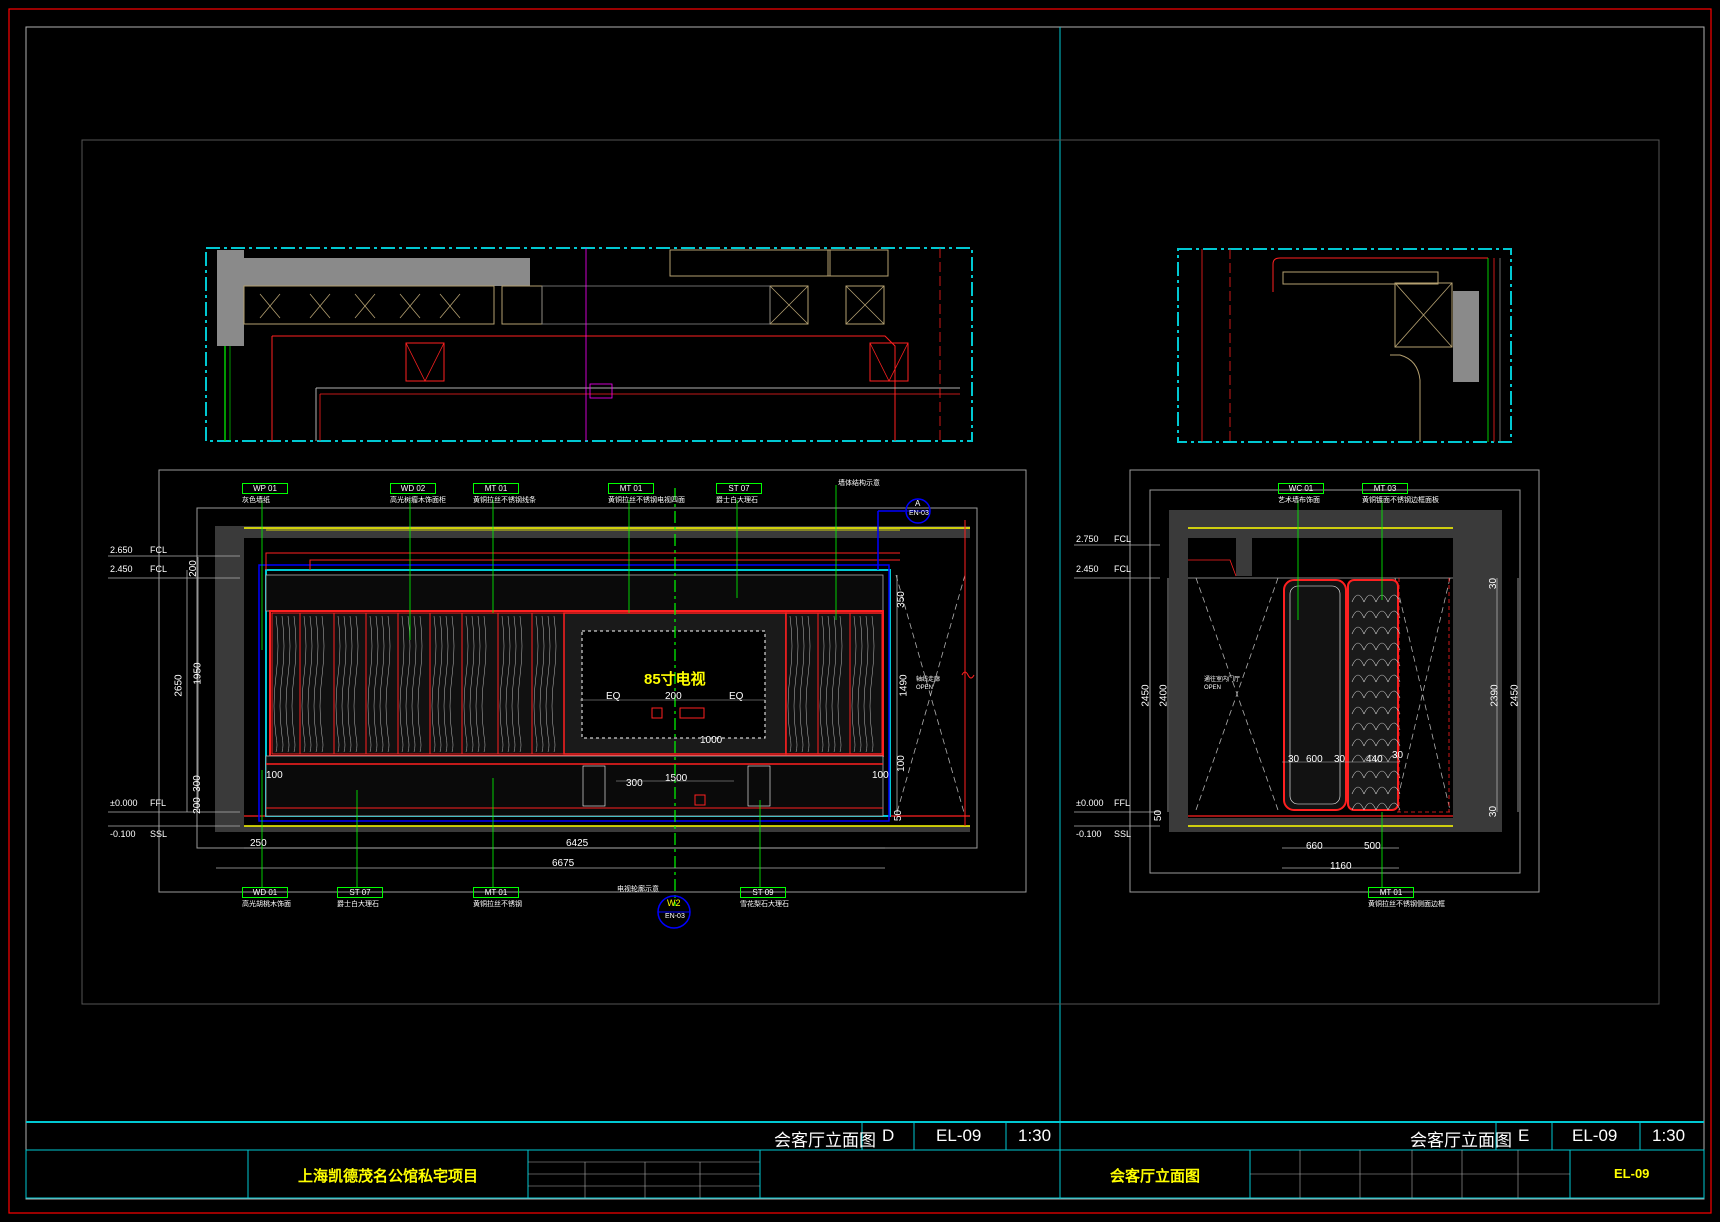 The width and height of the screenshot is (1720, 1222). I want to click on tag-d-bottom-0-desc: 高光胡桃木饰面, so click(266, 904).